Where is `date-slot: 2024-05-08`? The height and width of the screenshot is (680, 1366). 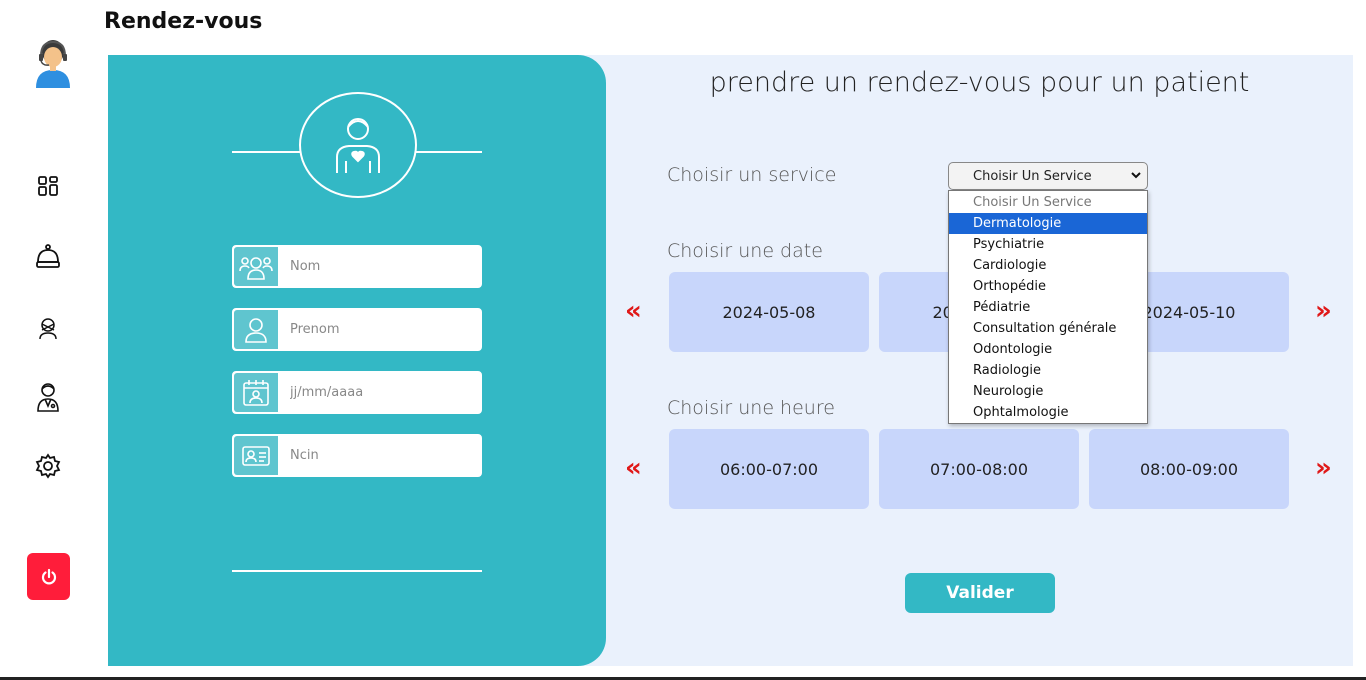
date-slot: 2024-05-08 is located at coordinates (769, 312).